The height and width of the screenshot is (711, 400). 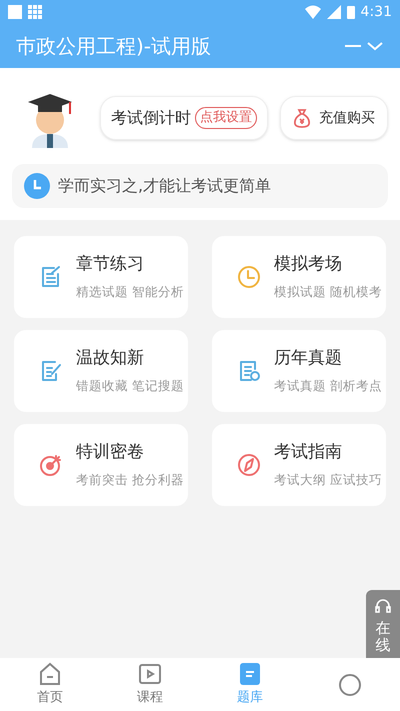 I want to click on module-card: 章节练习 精选试题 智能分析, so click(x=101, y=277).